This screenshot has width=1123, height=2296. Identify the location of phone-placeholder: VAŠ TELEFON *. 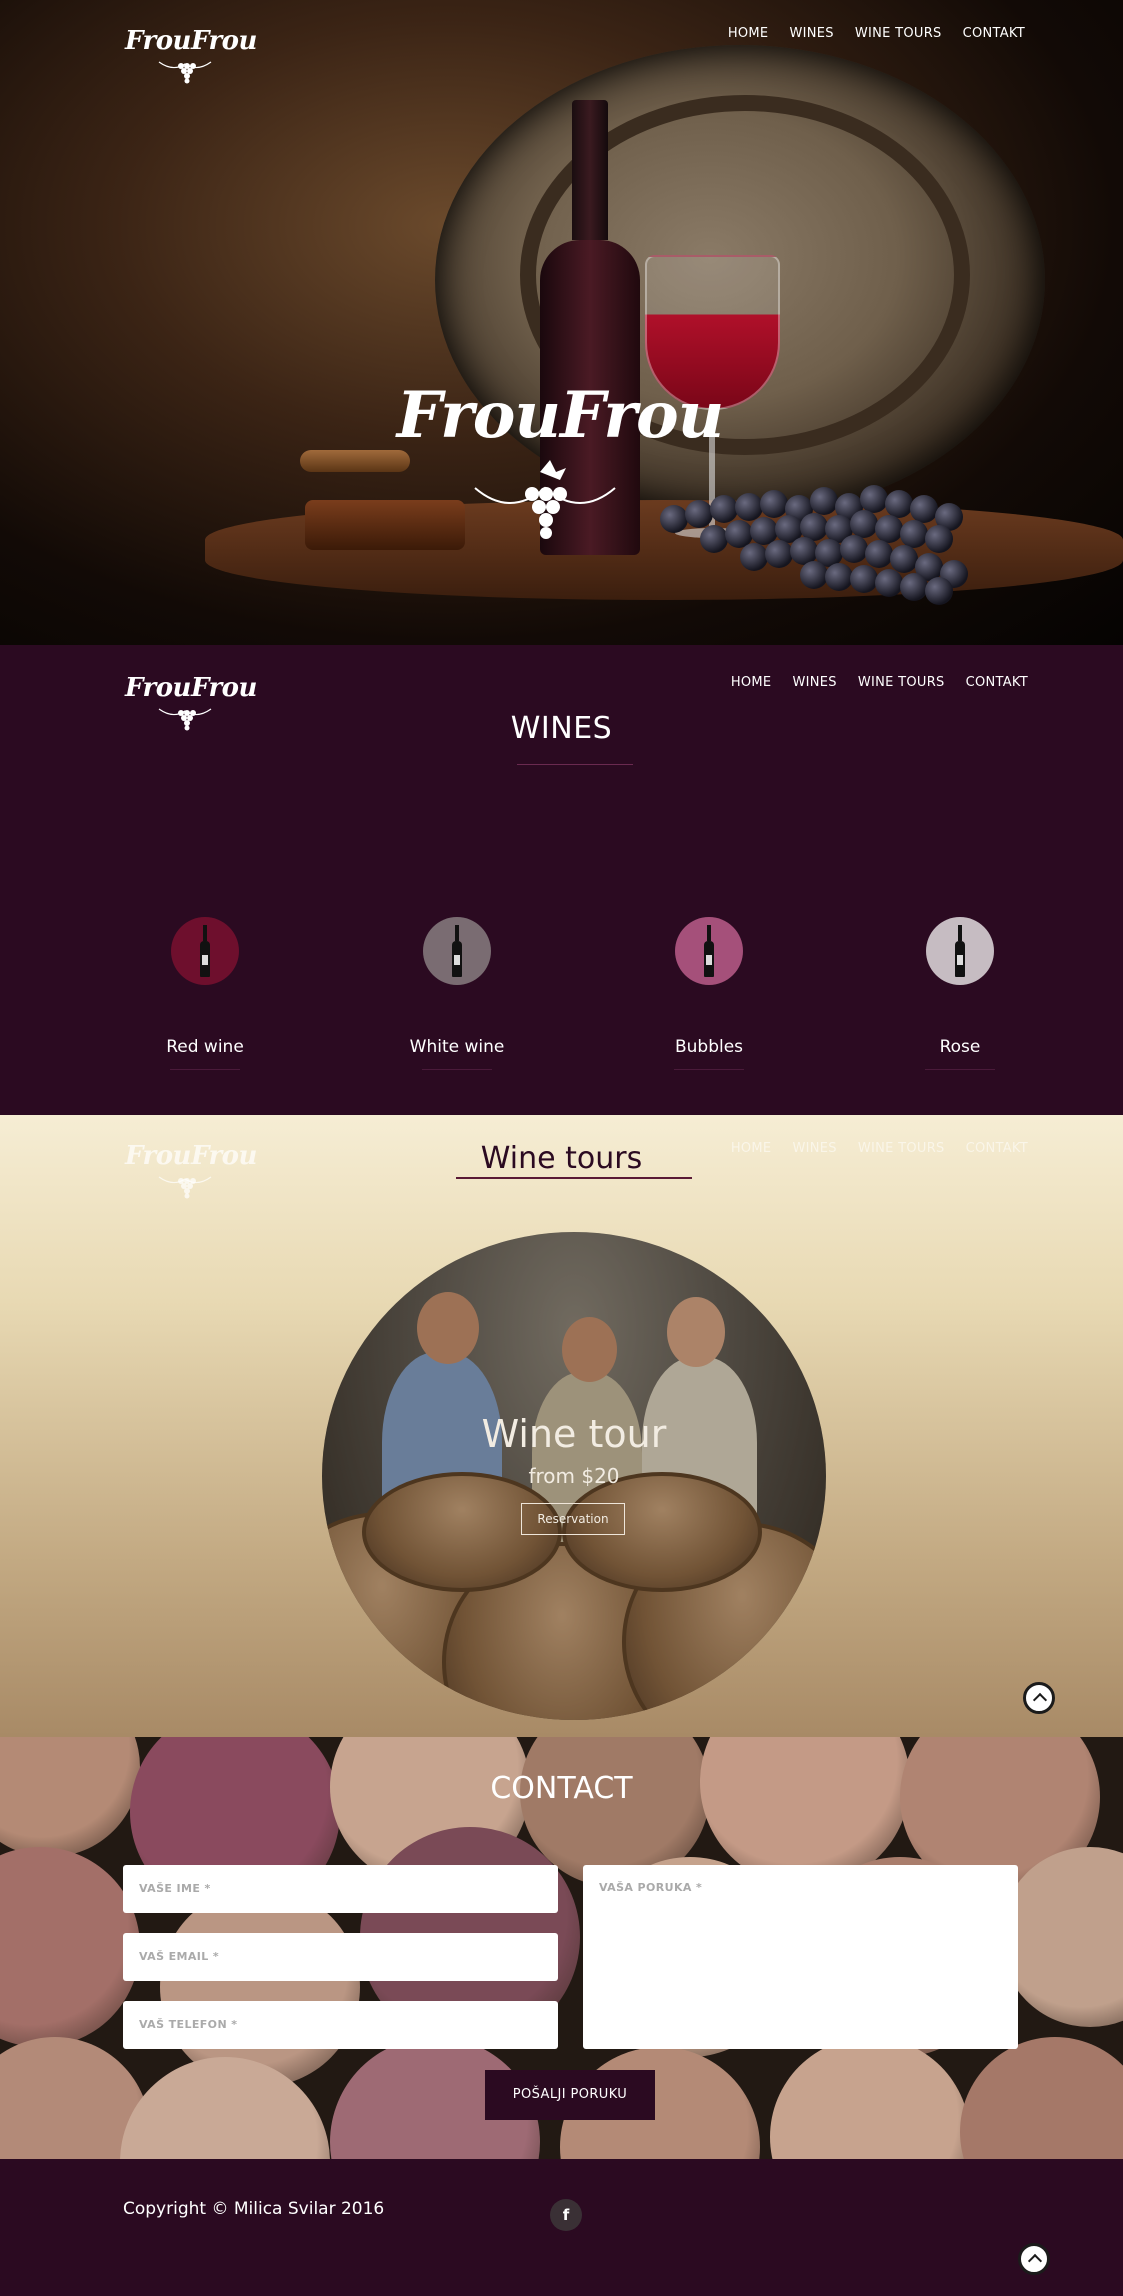
(188, 2024).